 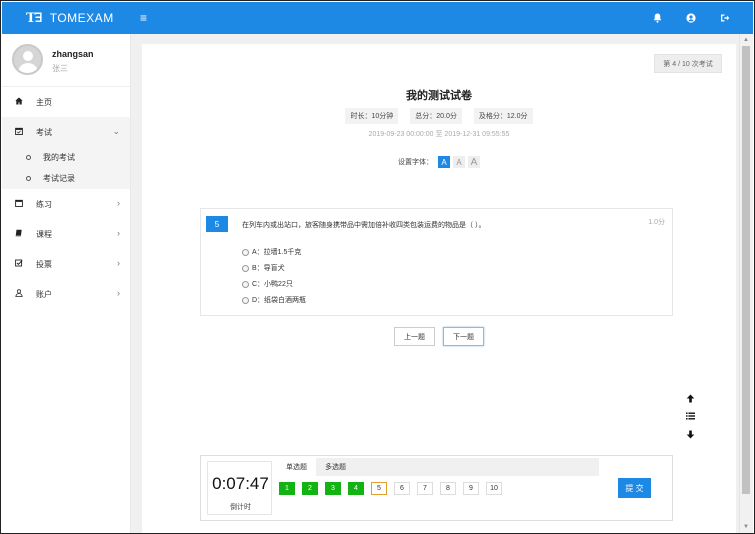 I want to click on option-label: C：小鸭22只, so click(x=272, y=284).